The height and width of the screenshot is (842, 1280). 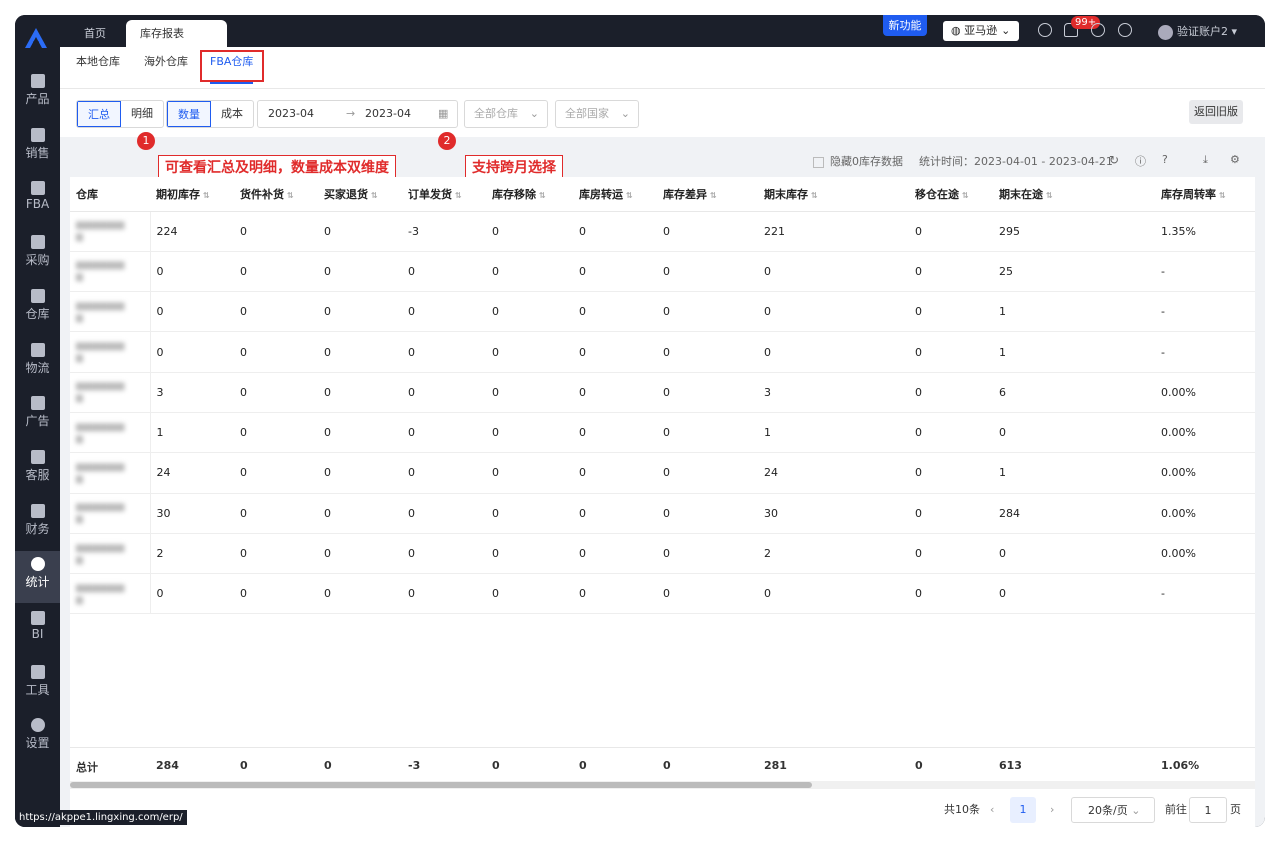 I want to click on sidebar-item: 采购, so click(x=37, y=255).